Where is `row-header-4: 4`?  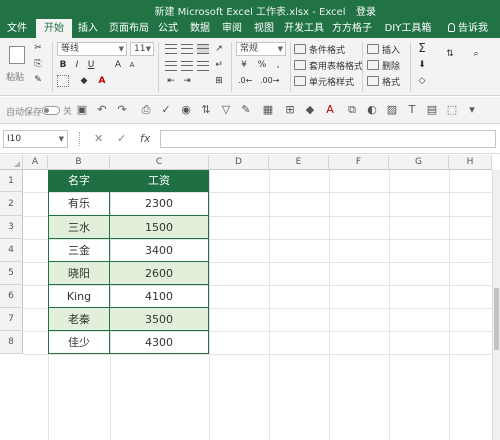 row-header-4: 4 is located at coordinates (11, 250).